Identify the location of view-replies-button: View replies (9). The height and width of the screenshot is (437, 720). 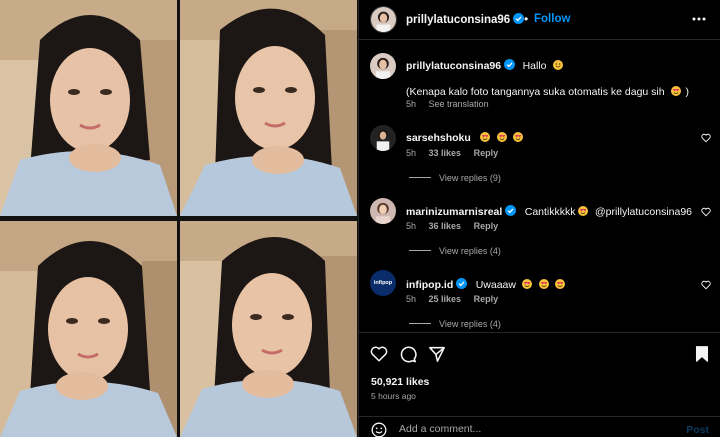
(455, 178).